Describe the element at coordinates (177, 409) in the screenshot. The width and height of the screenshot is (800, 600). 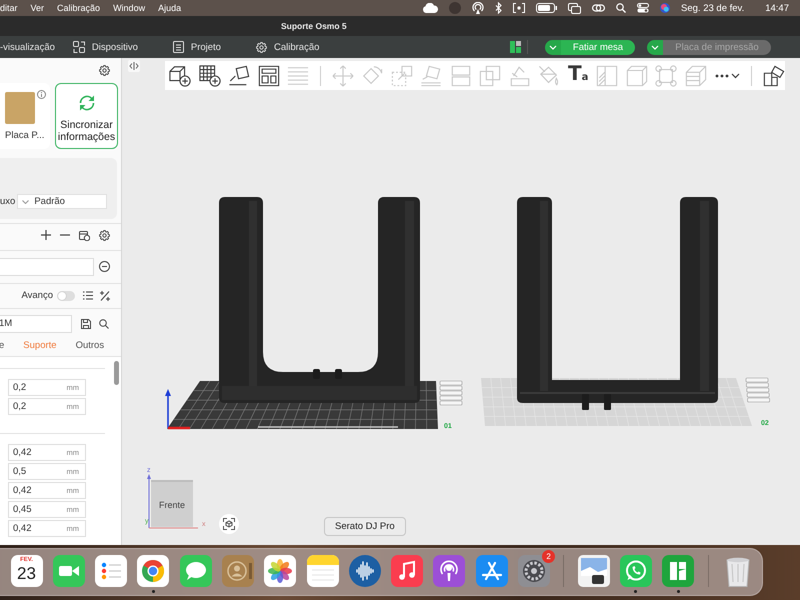
I see `axis-arrows` at that location.